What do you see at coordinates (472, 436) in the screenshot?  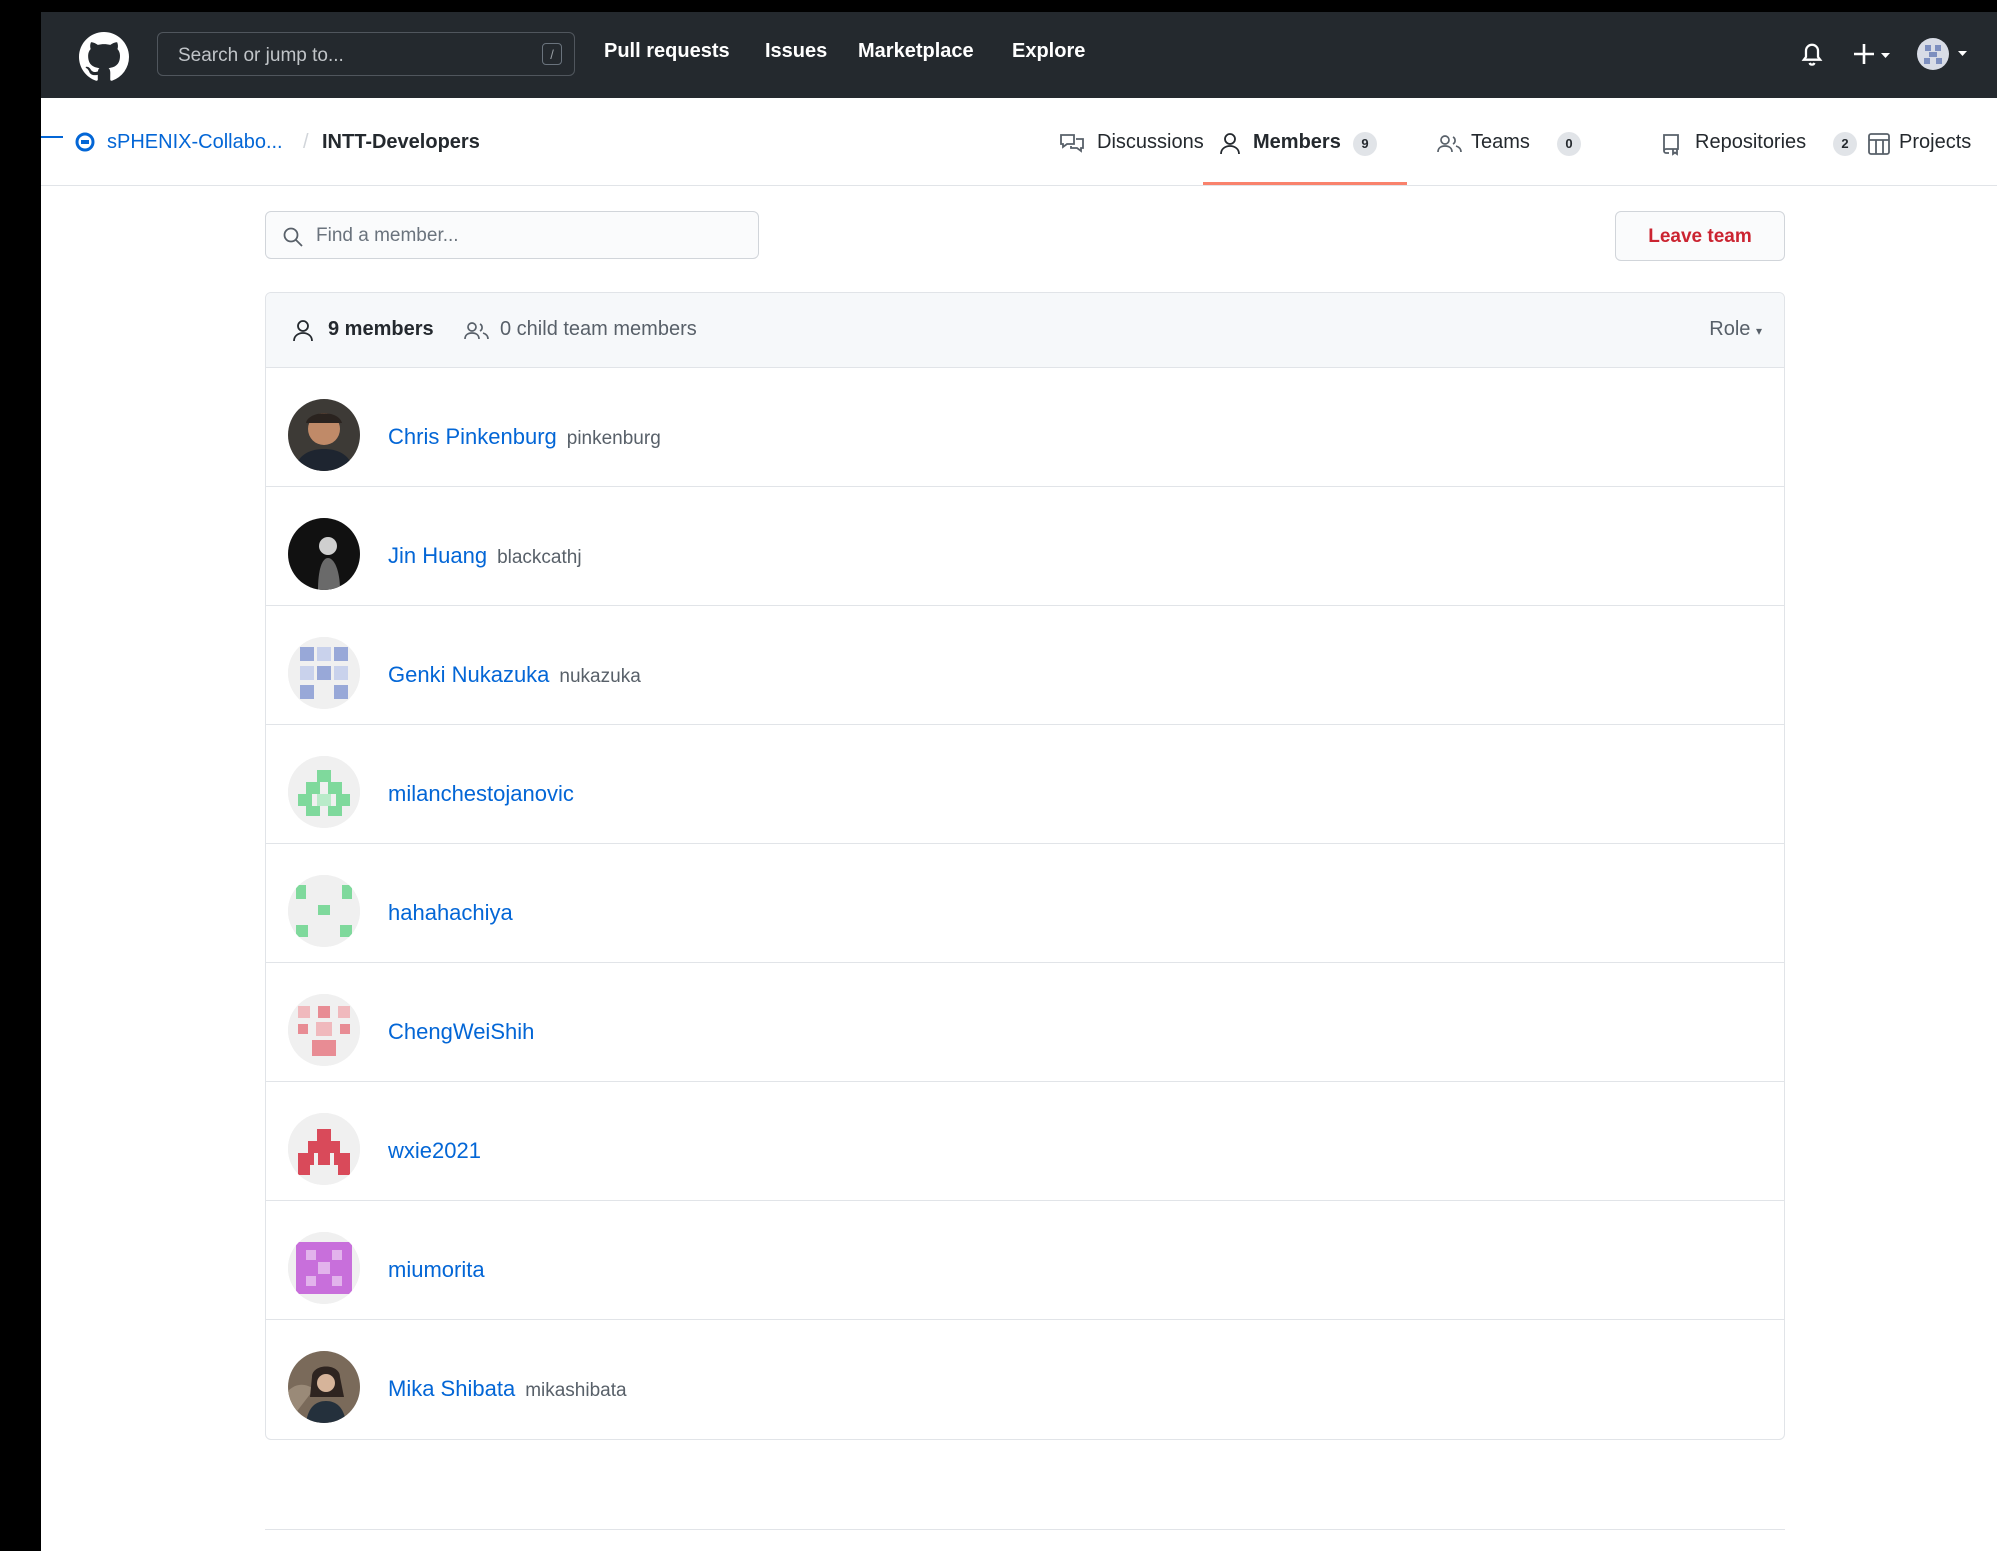 I see `member-full-name: Chris Pinkenburg` at bounding box center [472, 436].